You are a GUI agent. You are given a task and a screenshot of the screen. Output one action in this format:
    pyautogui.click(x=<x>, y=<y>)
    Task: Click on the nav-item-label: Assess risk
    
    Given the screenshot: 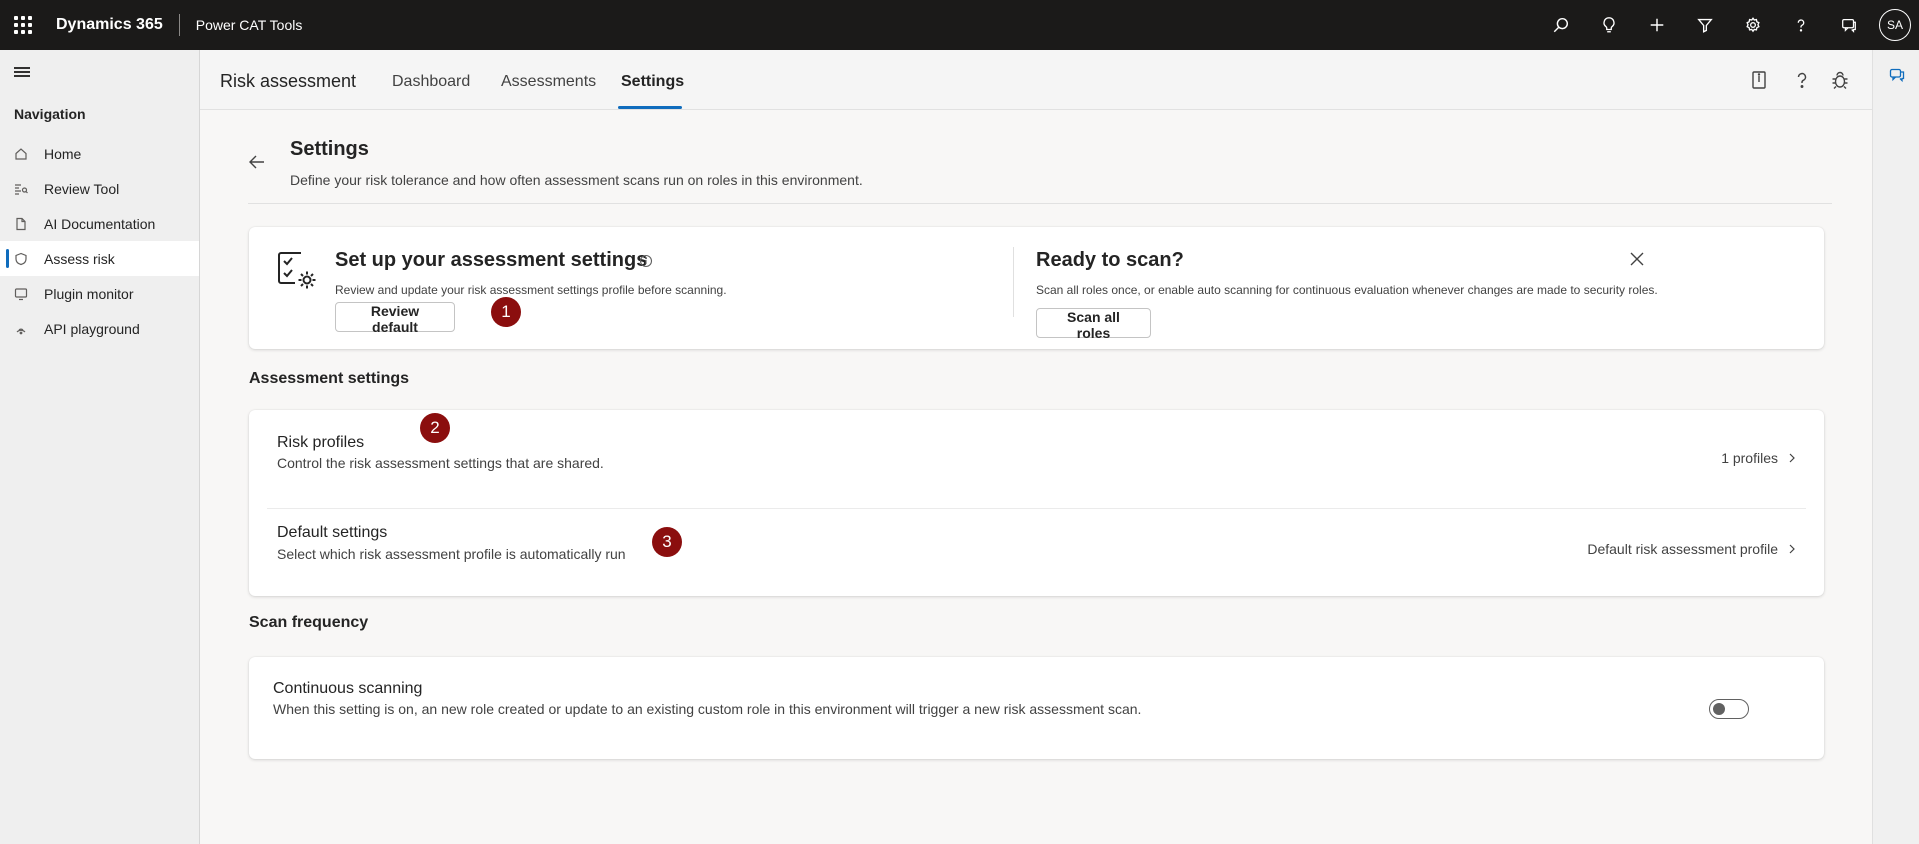 What is the action you would take?
    pyautogui.click(x=79, y=258)
    